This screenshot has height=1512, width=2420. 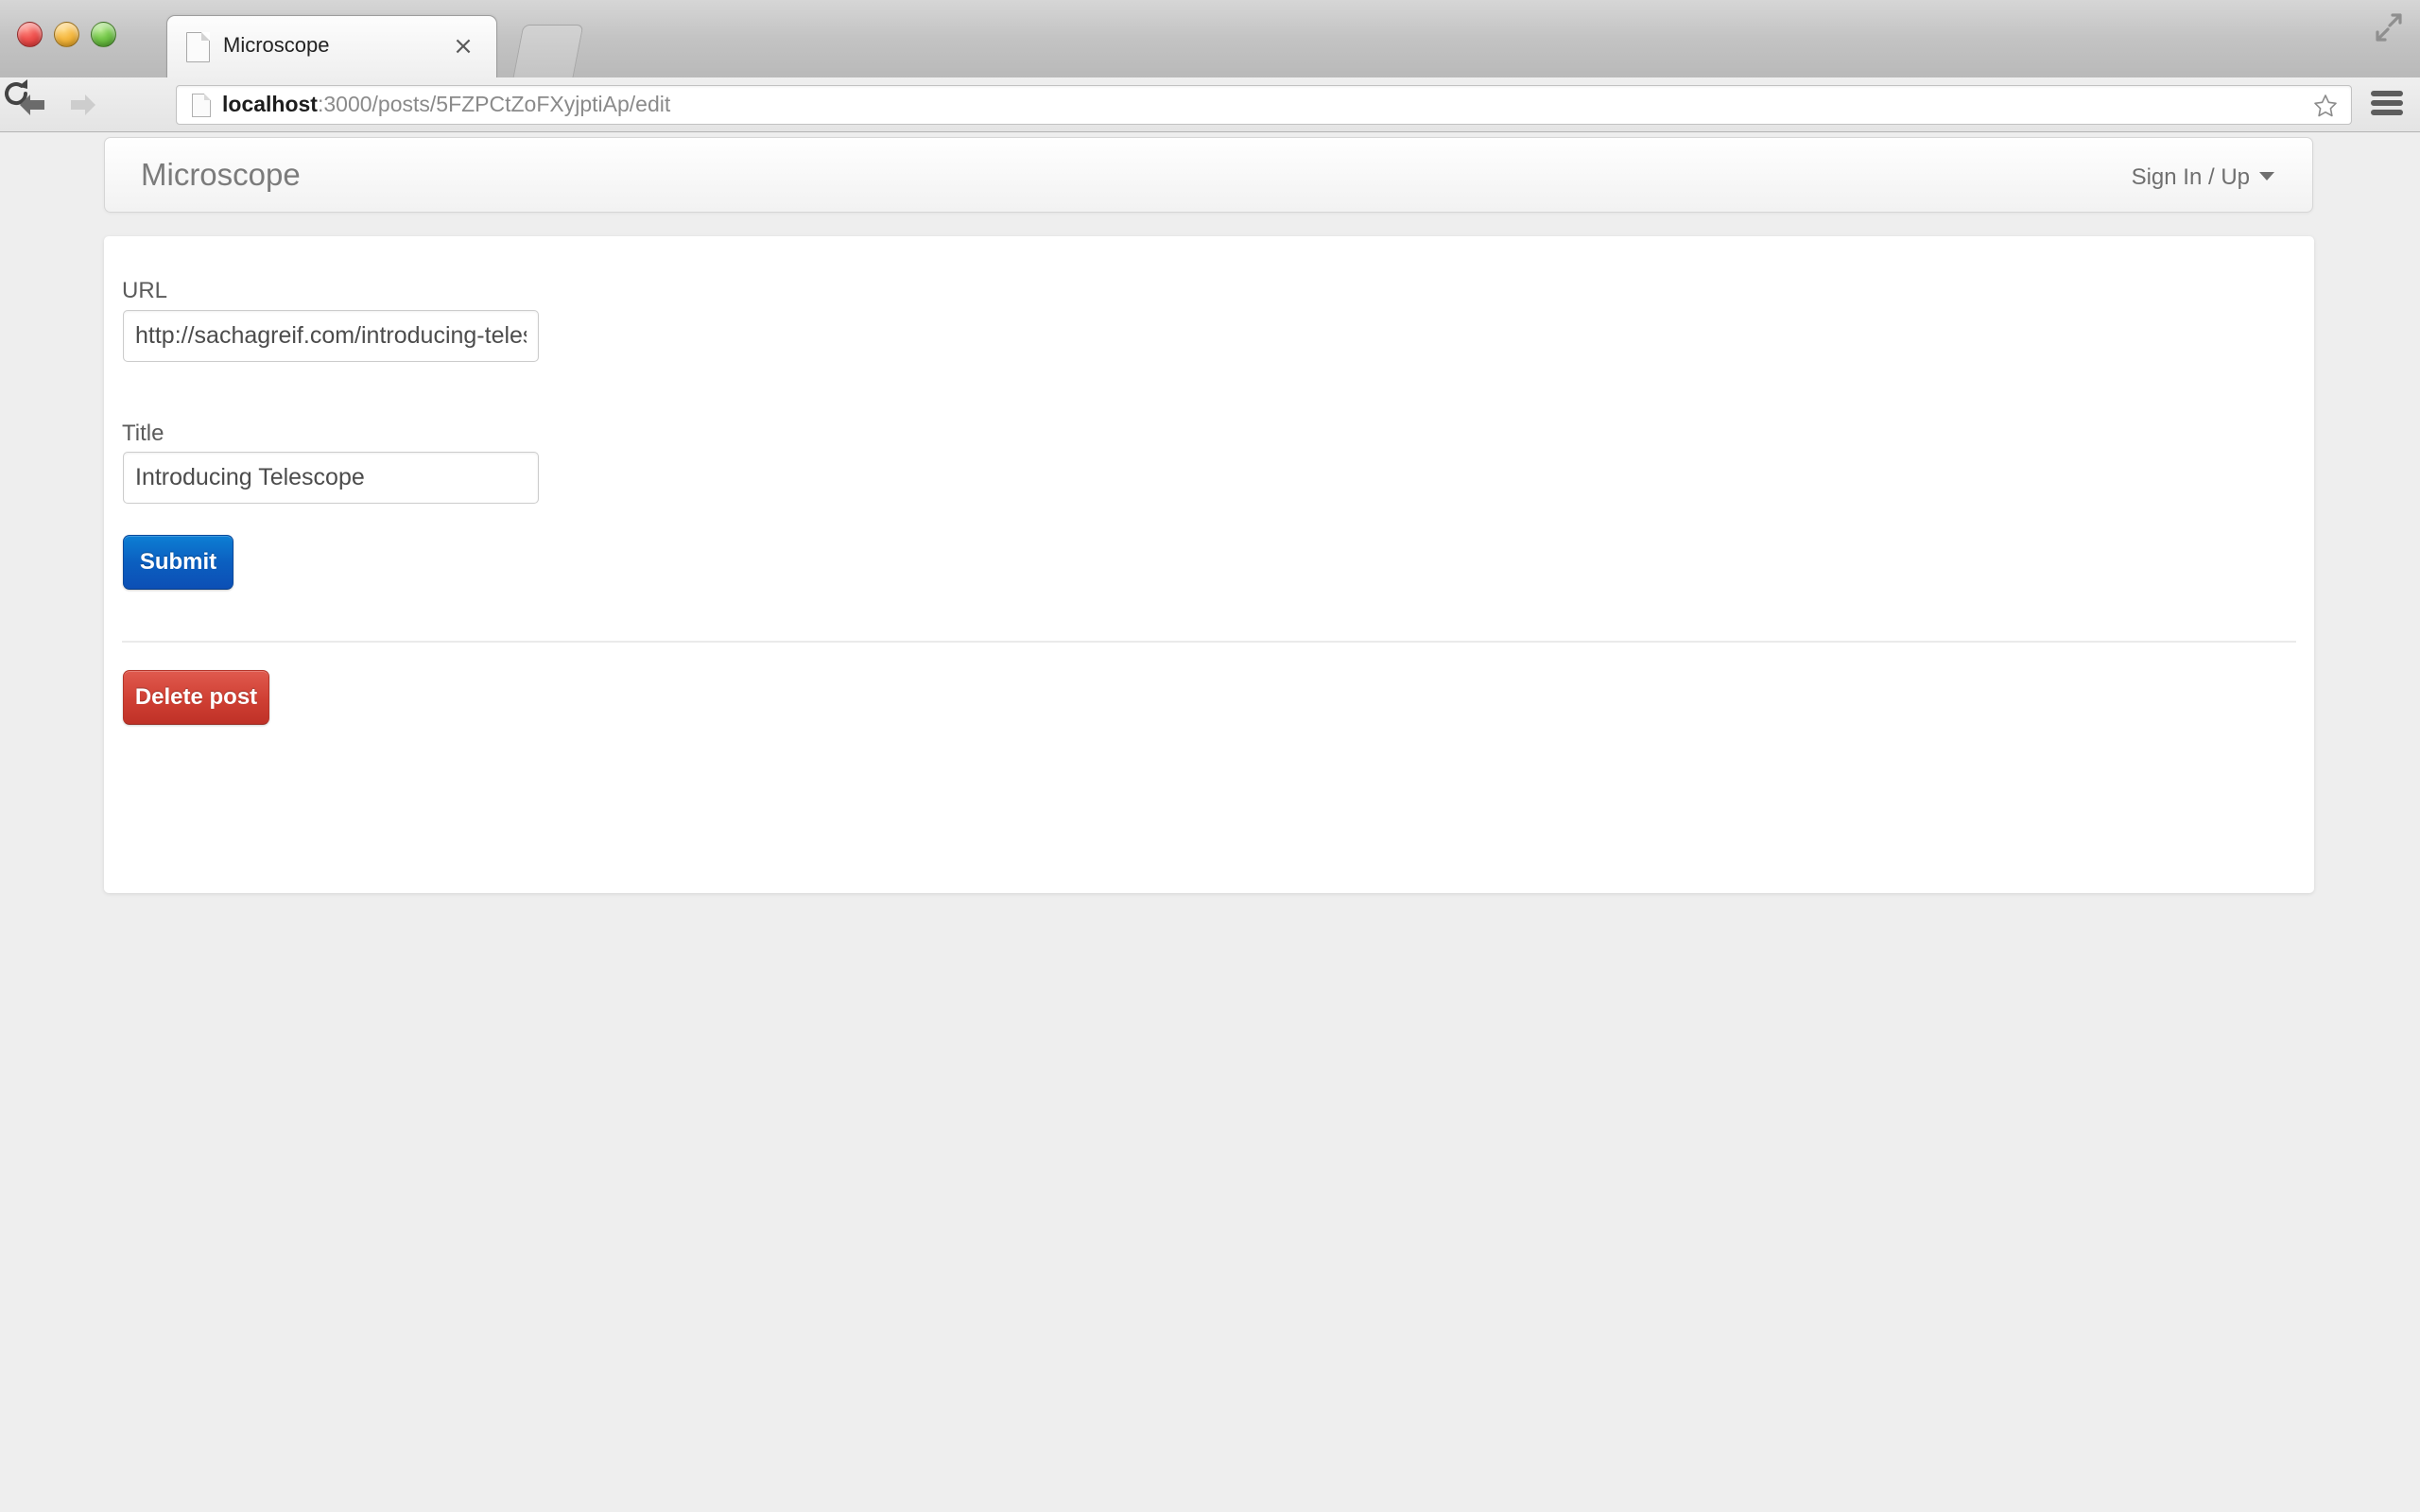 What do you see at coordinates (2190, 177) in the screenshot?
I see `sign-in-up-label: Sign In / Up` at bounding box center [2190, 177].